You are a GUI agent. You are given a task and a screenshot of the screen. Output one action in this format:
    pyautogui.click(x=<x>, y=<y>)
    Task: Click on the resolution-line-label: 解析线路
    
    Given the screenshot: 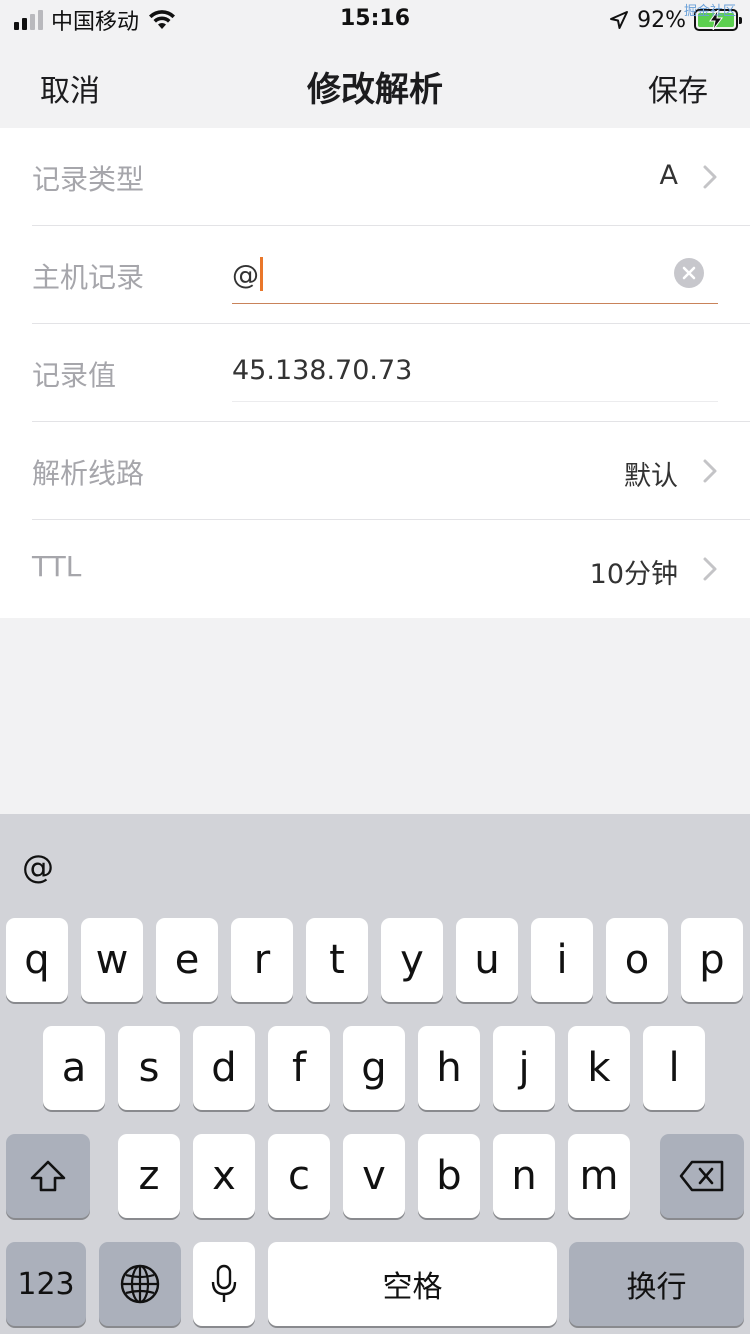 What is the action you would take?
    pyautogui.click(x=88, y=473)
    